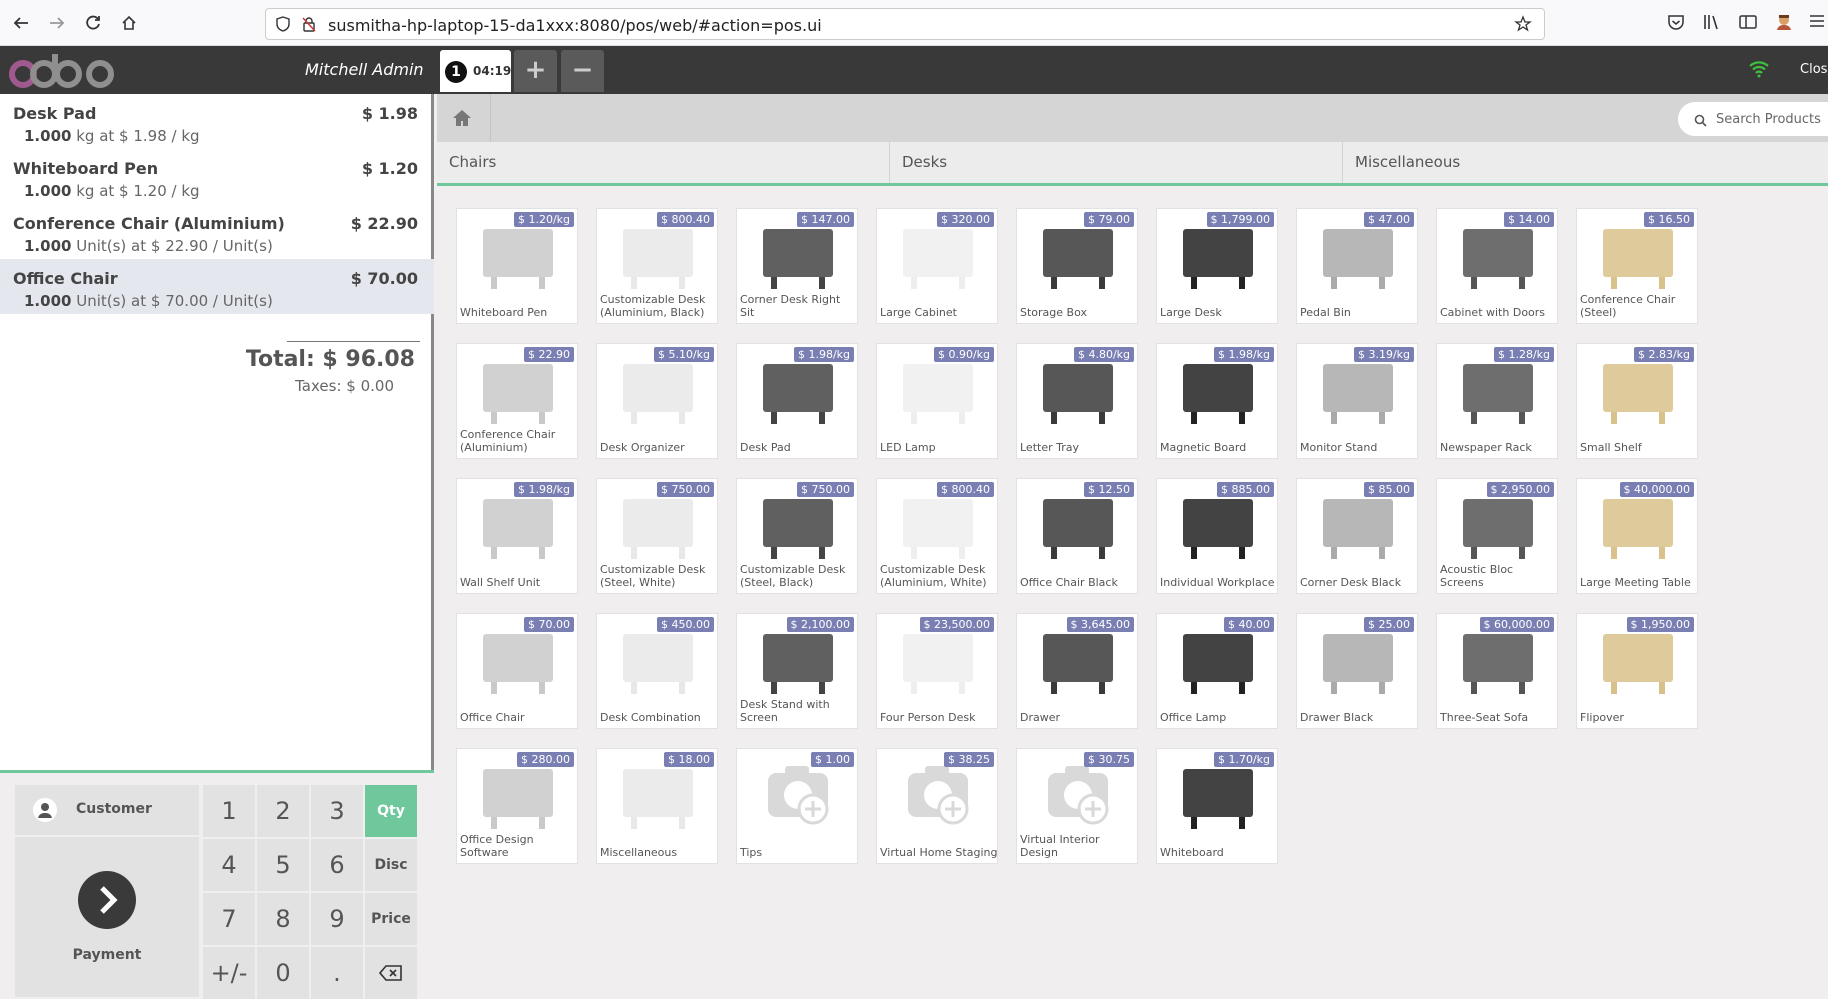 This screenshot has width=1828, height=999. I want to click on search-products-box: Search Products, so click(1753, 119).